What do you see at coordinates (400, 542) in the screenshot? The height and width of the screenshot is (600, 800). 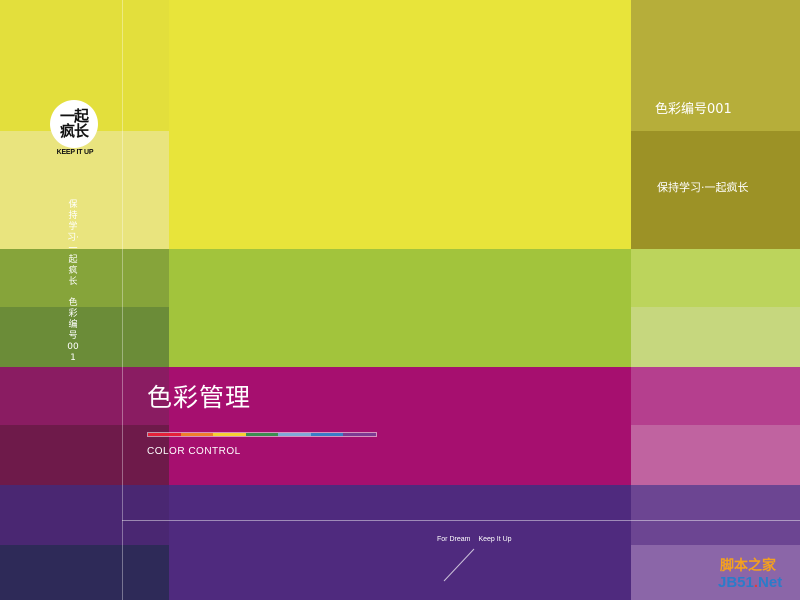 I see `main-purple-block` at bounding box center [400, 542].